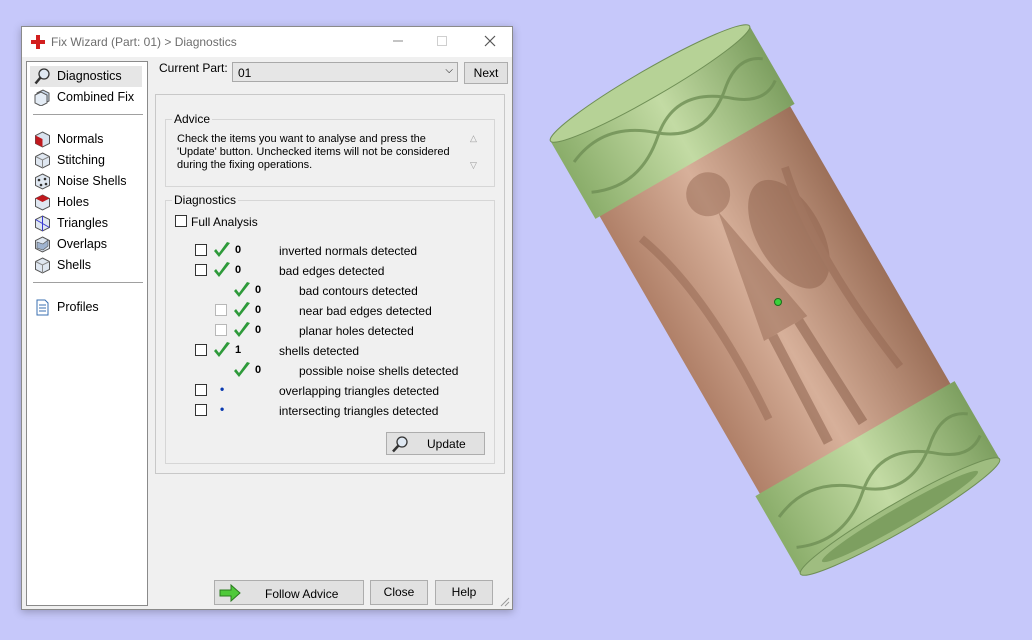 This screenshot has height=640, width=1032. What do you see at coordinates (42, 307) in the screenshot?
I see `document-icon` at bounding box center [42, 307].